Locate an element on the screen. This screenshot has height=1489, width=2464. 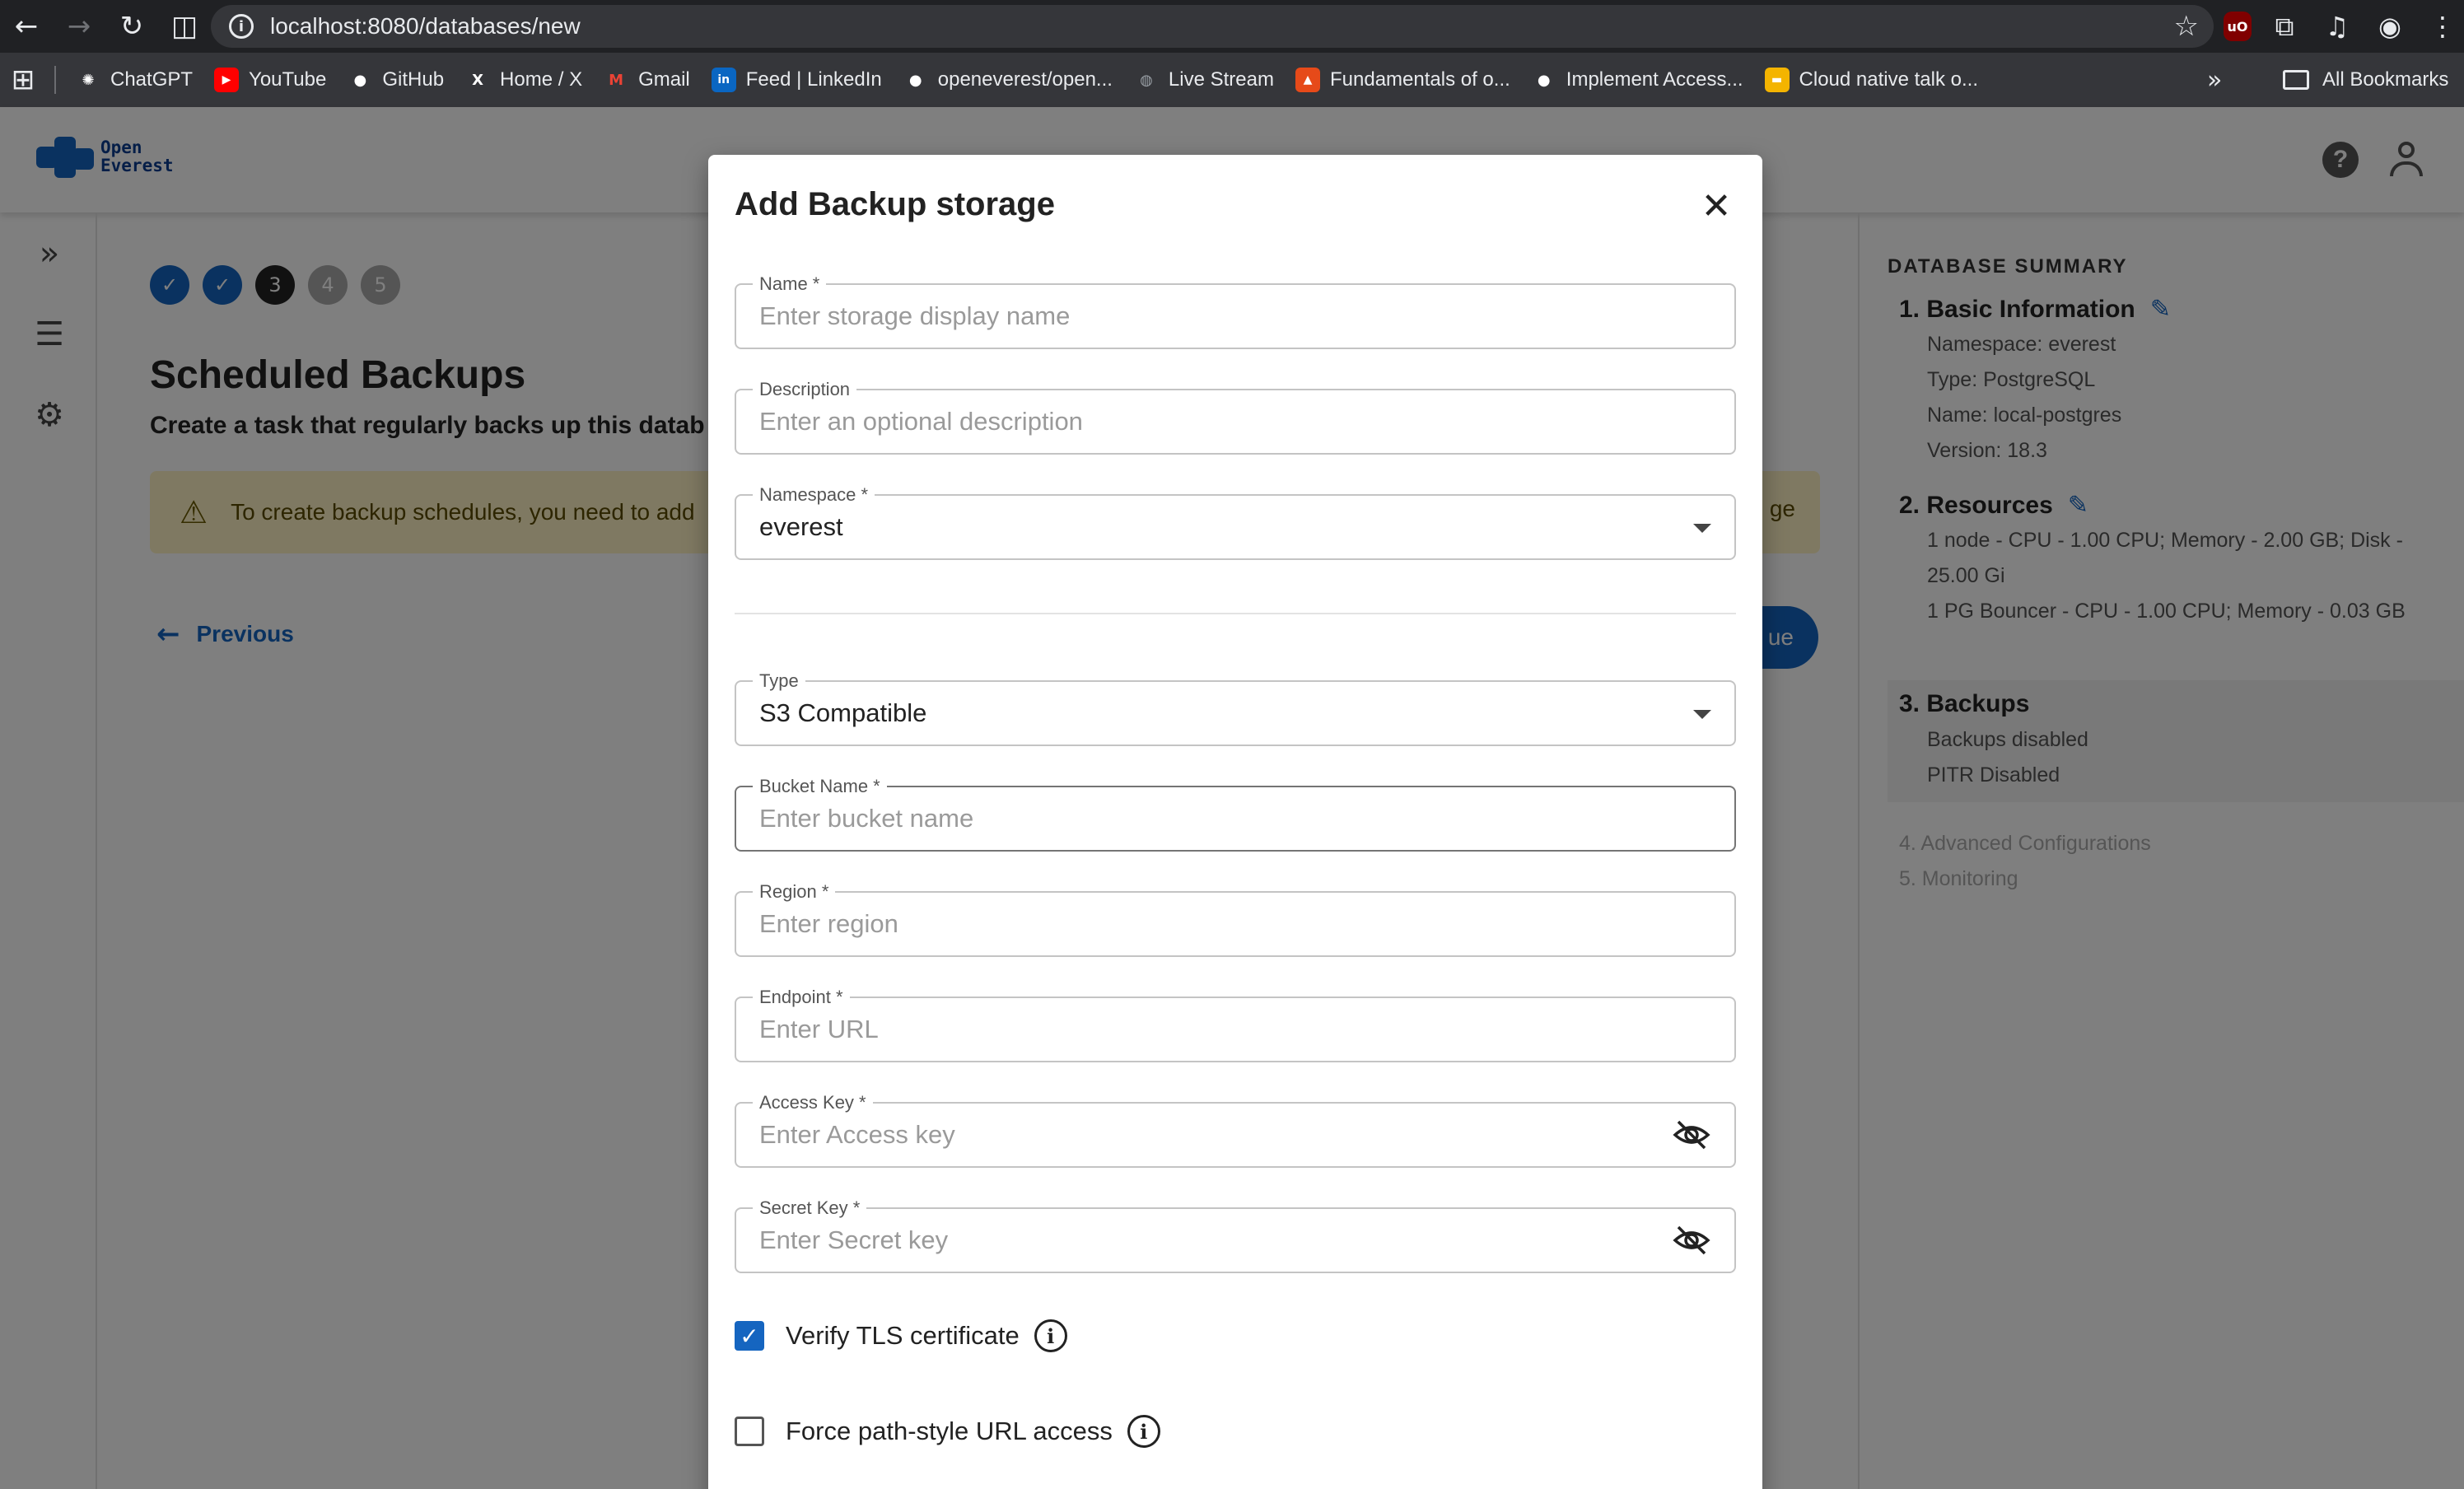
bookmark-label: Feed | LinkedIn is located at coordinates (813, 79).